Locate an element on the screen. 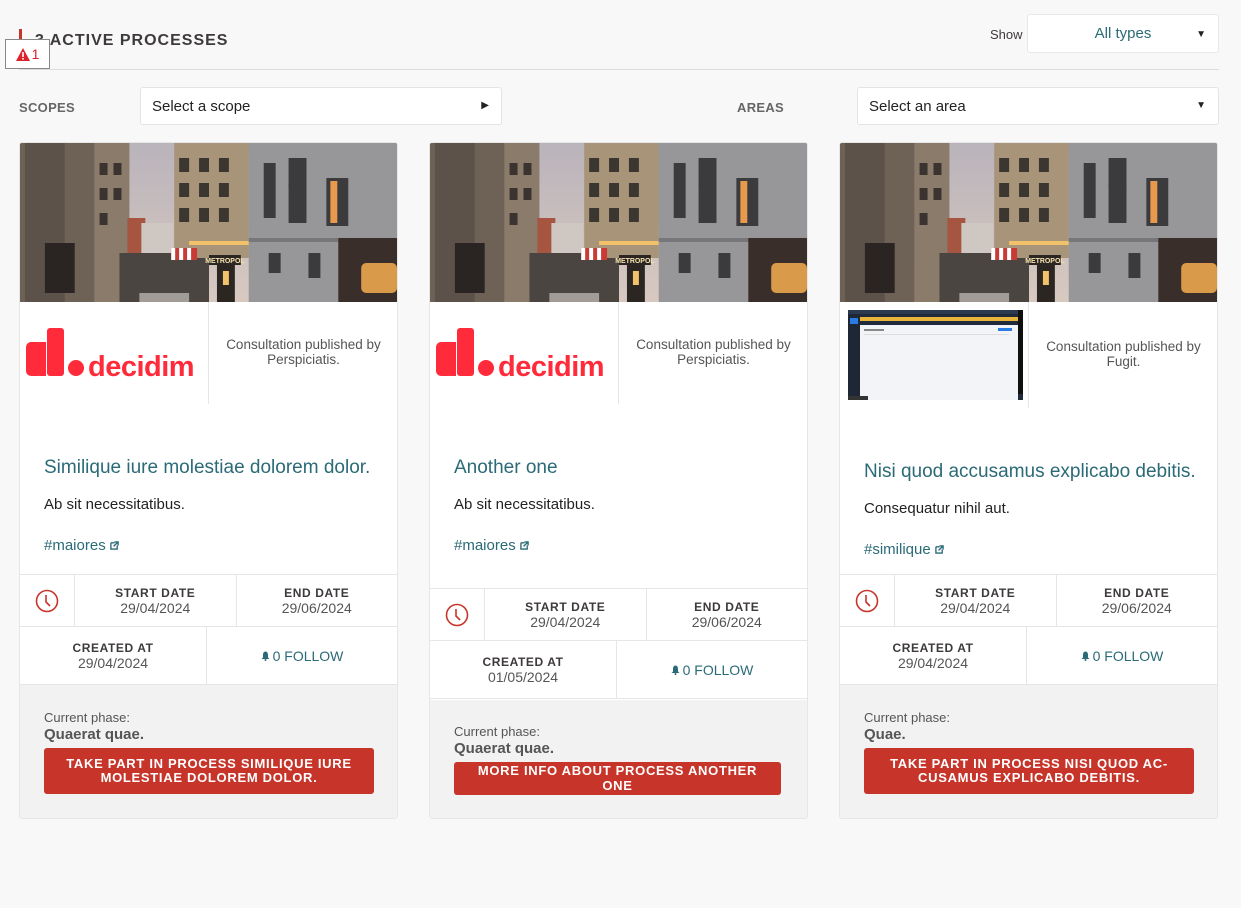 The image size is (1241, 908). scope-select-value: Select a scope is located at coordinates (201, 106).